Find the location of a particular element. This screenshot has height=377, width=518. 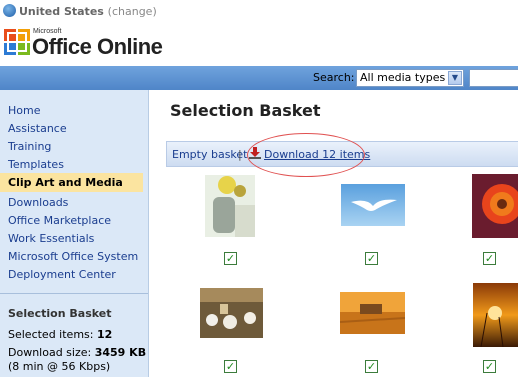

banquet-hall-thumbnail is located at coordinates (231, 313).